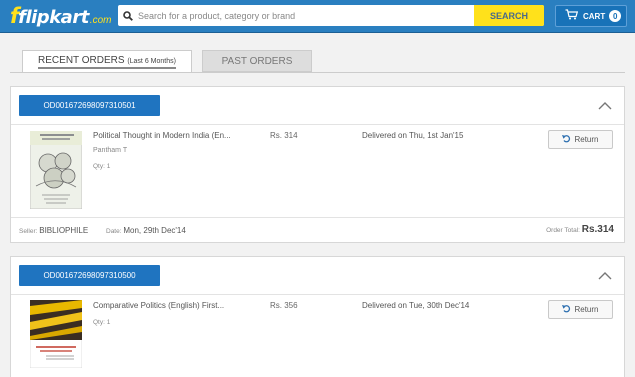 This screenshot has height=377, width=635. What do you see at coordinates (56, 170) in the screenshot?
I see `book-cover-political-thought` at bounding box center [56, 170].